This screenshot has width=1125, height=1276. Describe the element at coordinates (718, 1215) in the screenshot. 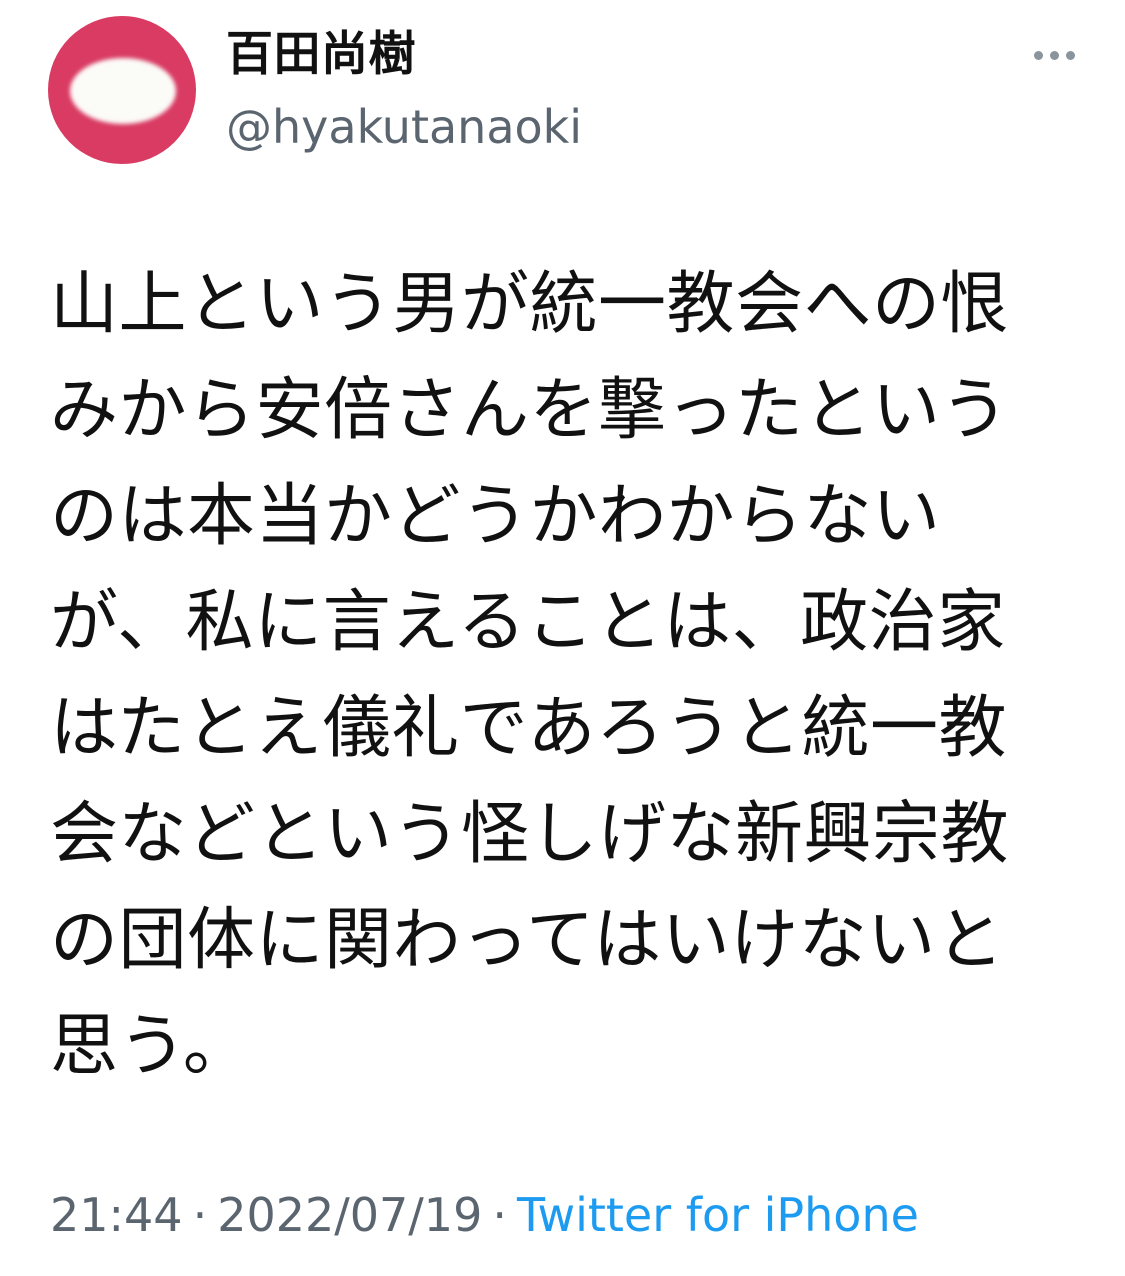

I see `tweet-source-link: Twitter for iPhone` at that location.